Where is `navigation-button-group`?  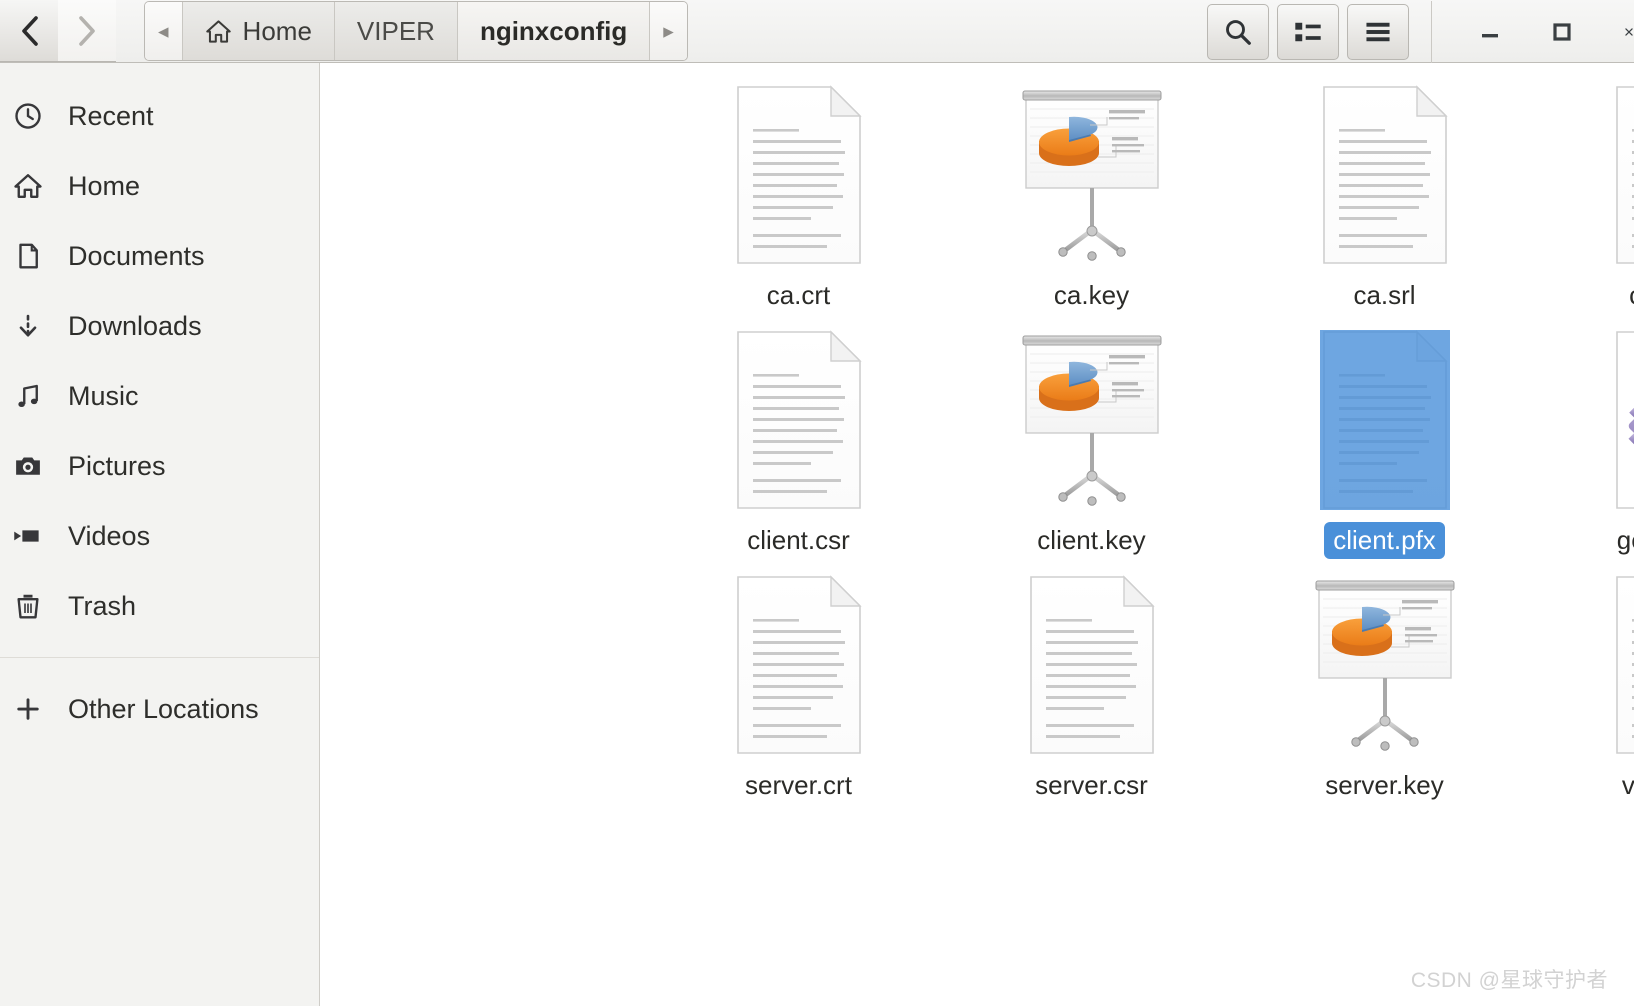 navigation-button-group is located at coordinates (58, 31).